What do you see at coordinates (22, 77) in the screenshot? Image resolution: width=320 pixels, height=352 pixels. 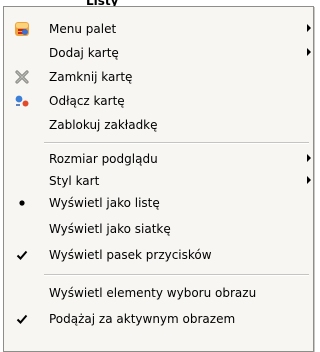 I see `close-tab-icon` at bounding box center [22, 77].